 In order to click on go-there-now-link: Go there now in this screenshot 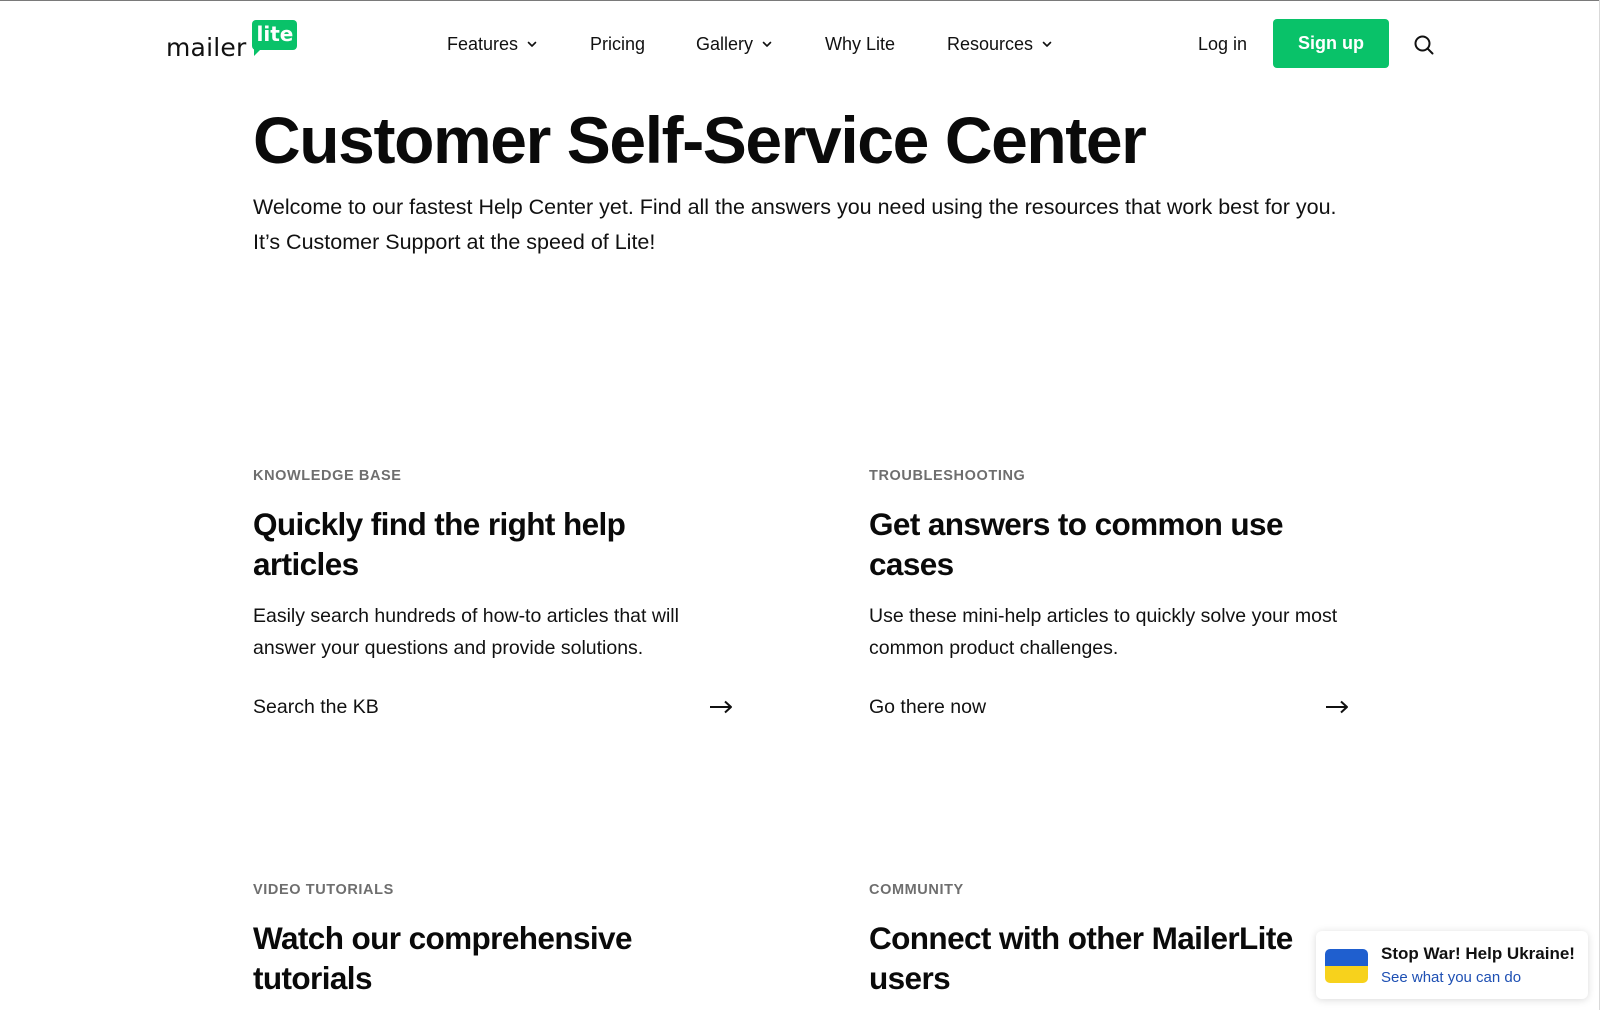, I will do `click(1109, 707)`.